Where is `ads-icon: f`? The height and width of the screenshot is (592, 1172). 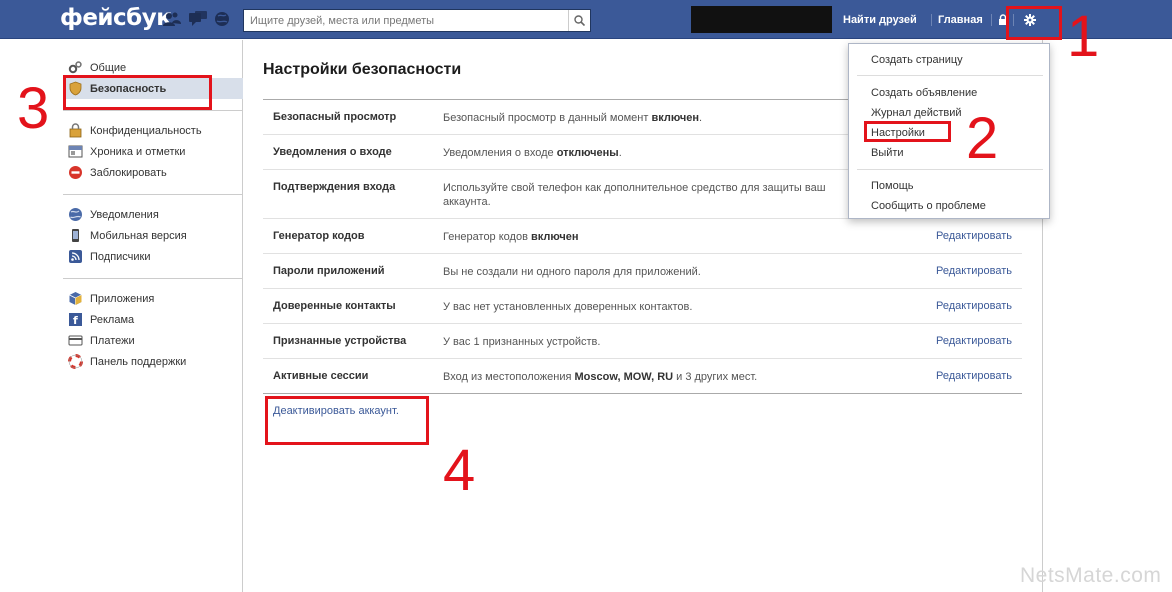 ads-icon: f is located at coordinates (75, 319).